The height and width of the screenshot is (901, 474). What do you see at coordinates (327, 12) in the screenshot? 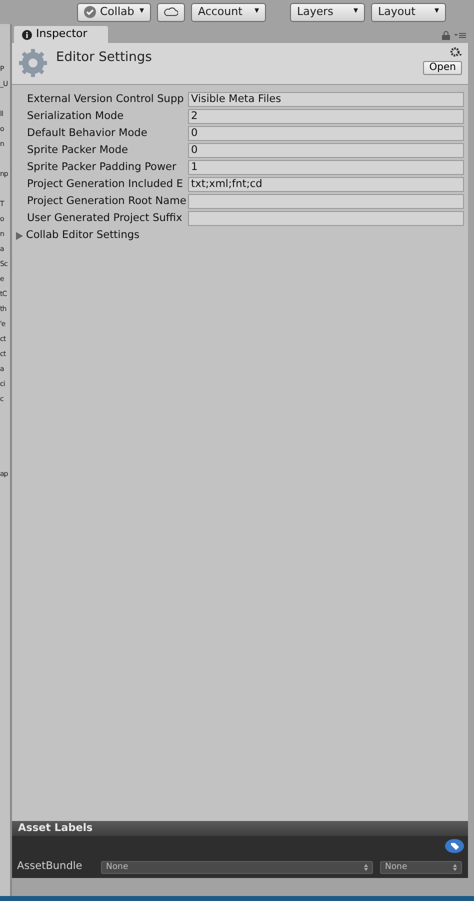
I see `dropdown-button: Layers ▾` at bounding box center [327, 12].